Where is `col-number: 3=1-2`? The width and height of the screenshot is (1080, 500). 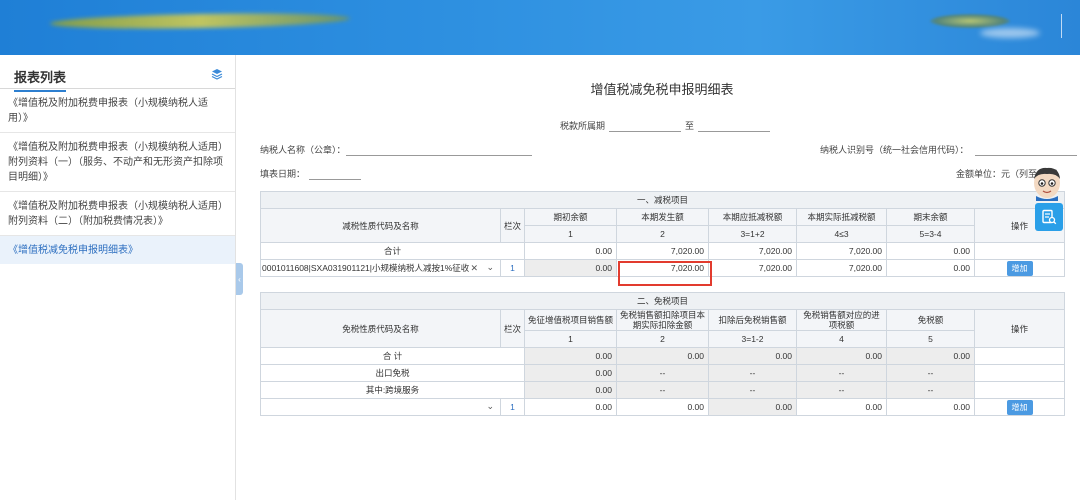
col-number: 3=1-2 is located at coordinates (752, 339).